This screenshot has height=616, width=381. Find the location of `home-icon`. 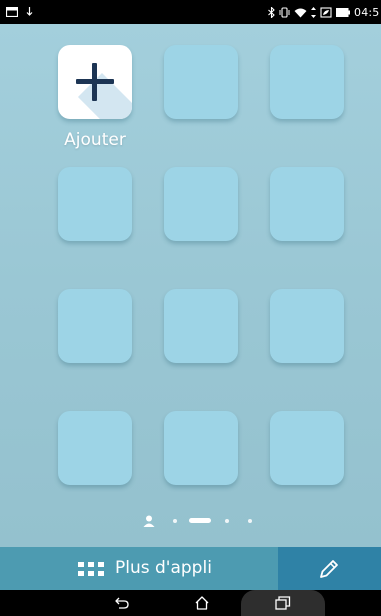

home-icon is located at coordinates (202, 603).